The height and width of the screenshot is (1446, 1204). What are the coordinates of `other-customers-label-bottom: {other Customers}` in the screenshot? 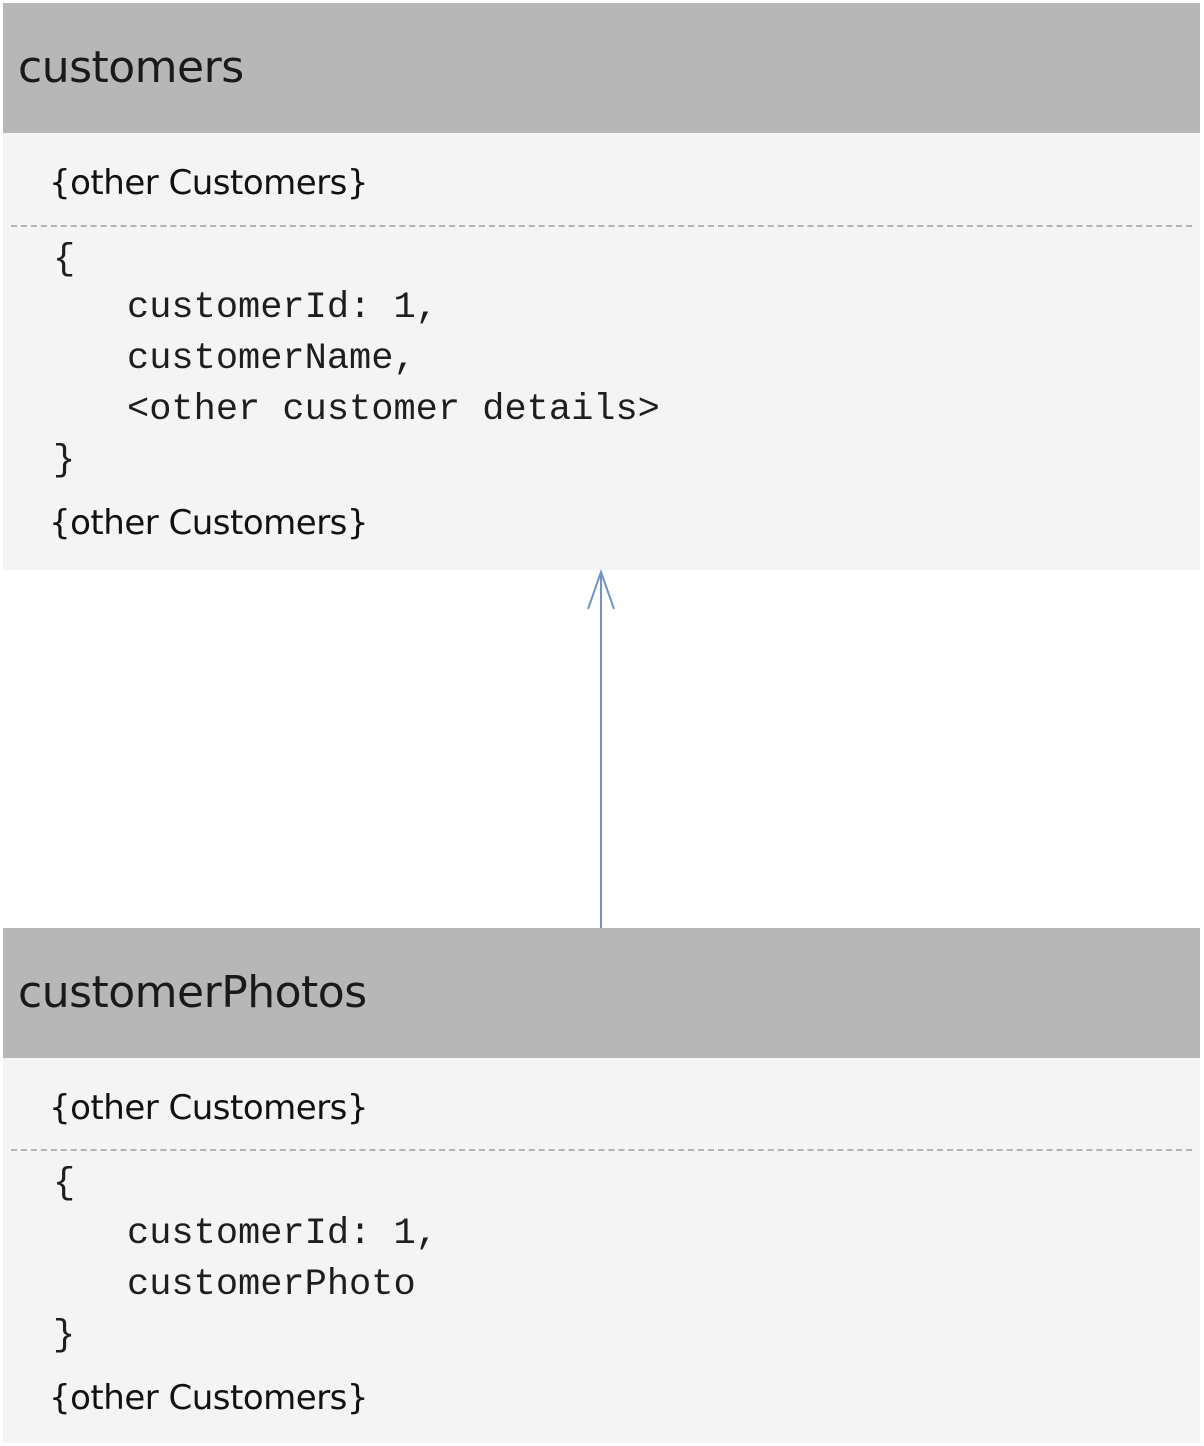 It's located at (209, 1398).